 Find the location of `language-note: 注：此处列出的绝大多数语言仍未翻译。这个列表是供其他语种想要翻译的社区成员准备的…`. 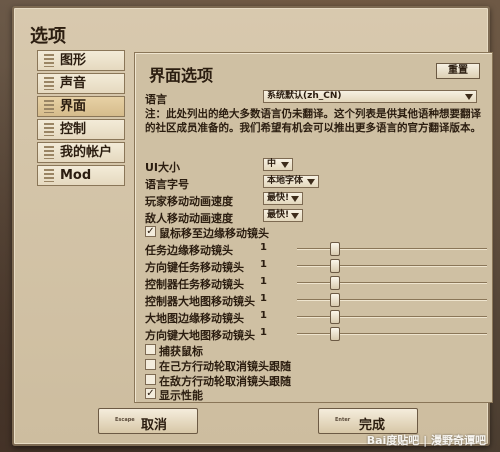

language-note: 注：此处列出的绝大多数语言仍未翻译。这个列表是供其他语种想要翻译的社区成员准备的… is located at coordinates (313, 121).